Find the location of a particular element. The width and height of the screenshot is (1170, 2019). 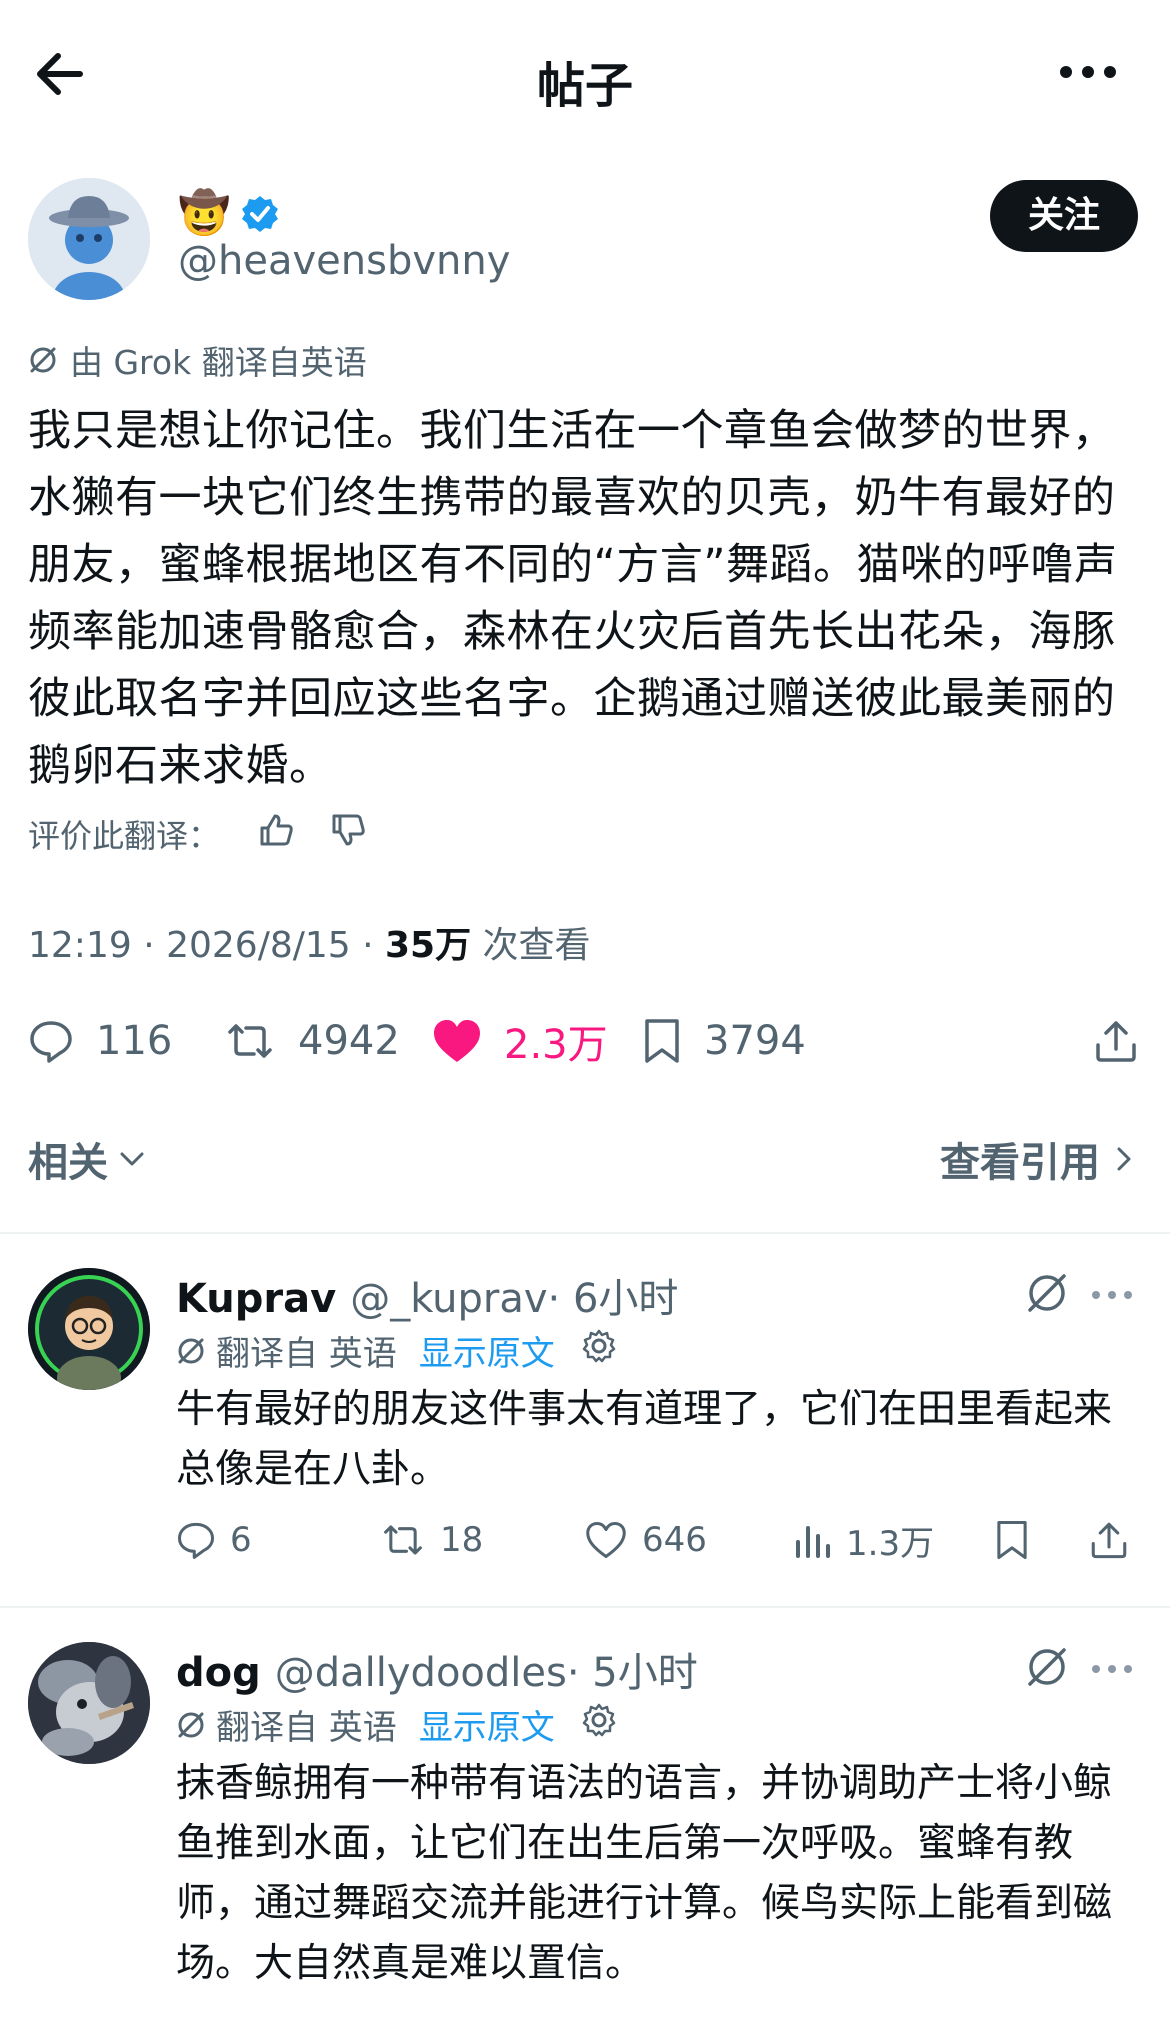

post-author: 🤠 @heavensbvnny 关注 is located at coordinates (588, 239).